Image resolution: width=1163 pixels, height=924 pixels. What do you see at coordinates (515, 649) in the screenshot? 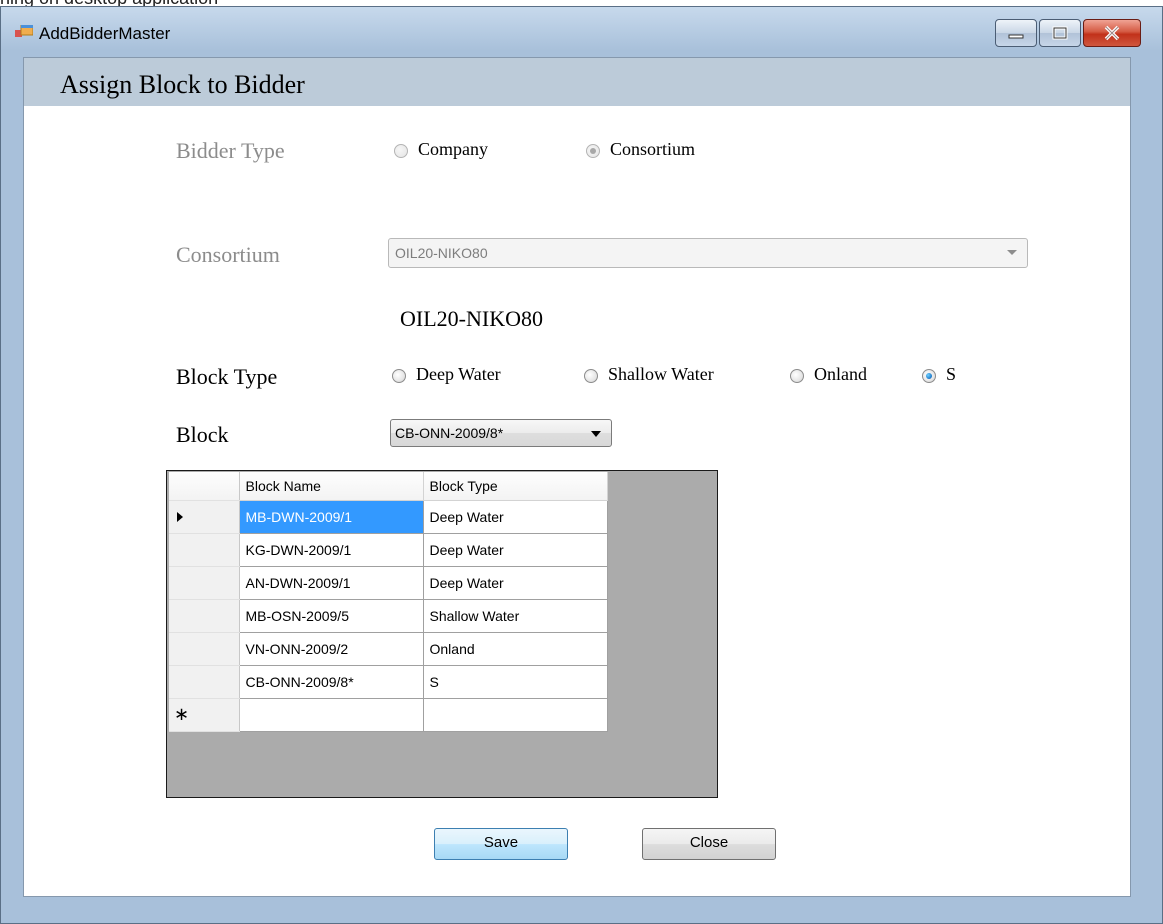
I see `table-cell-block-type: Onland` at bounding box center [515, 649].